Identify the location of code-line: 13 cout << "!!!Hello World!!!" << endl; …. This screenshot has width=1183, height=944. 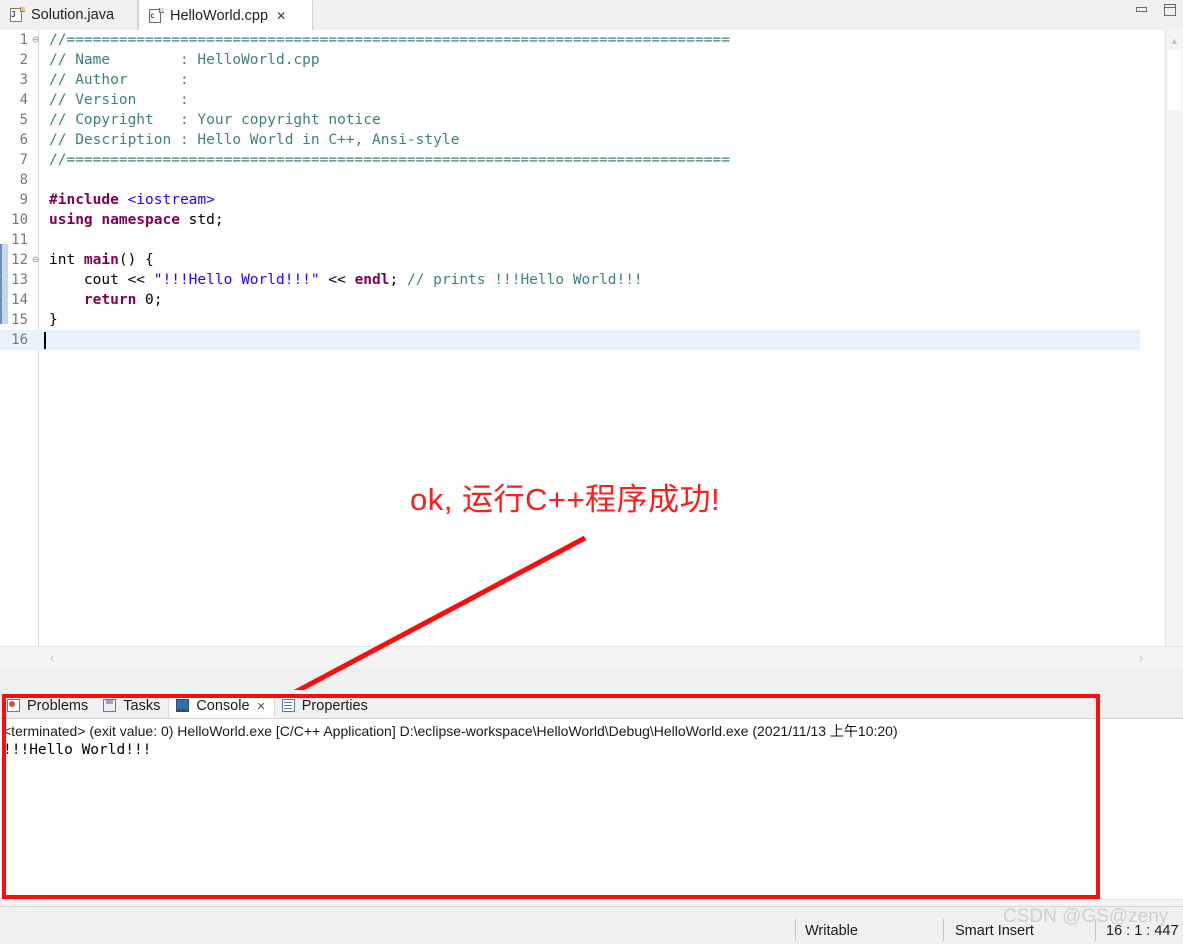
(570, 280).